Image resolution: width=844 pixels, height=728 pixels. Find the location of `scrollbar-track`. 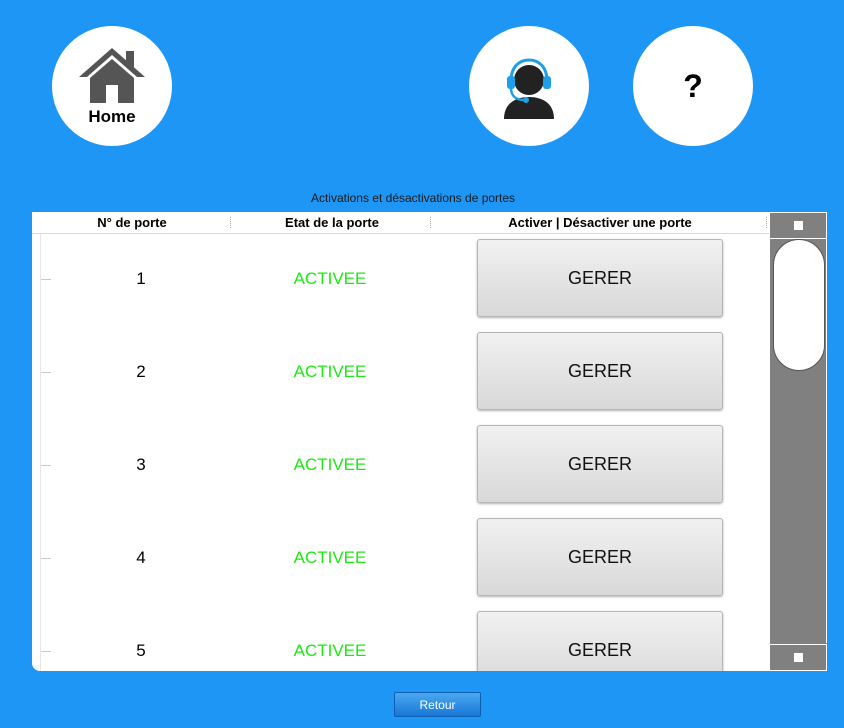

scrollbar-track is located at coordinates (798, 441).